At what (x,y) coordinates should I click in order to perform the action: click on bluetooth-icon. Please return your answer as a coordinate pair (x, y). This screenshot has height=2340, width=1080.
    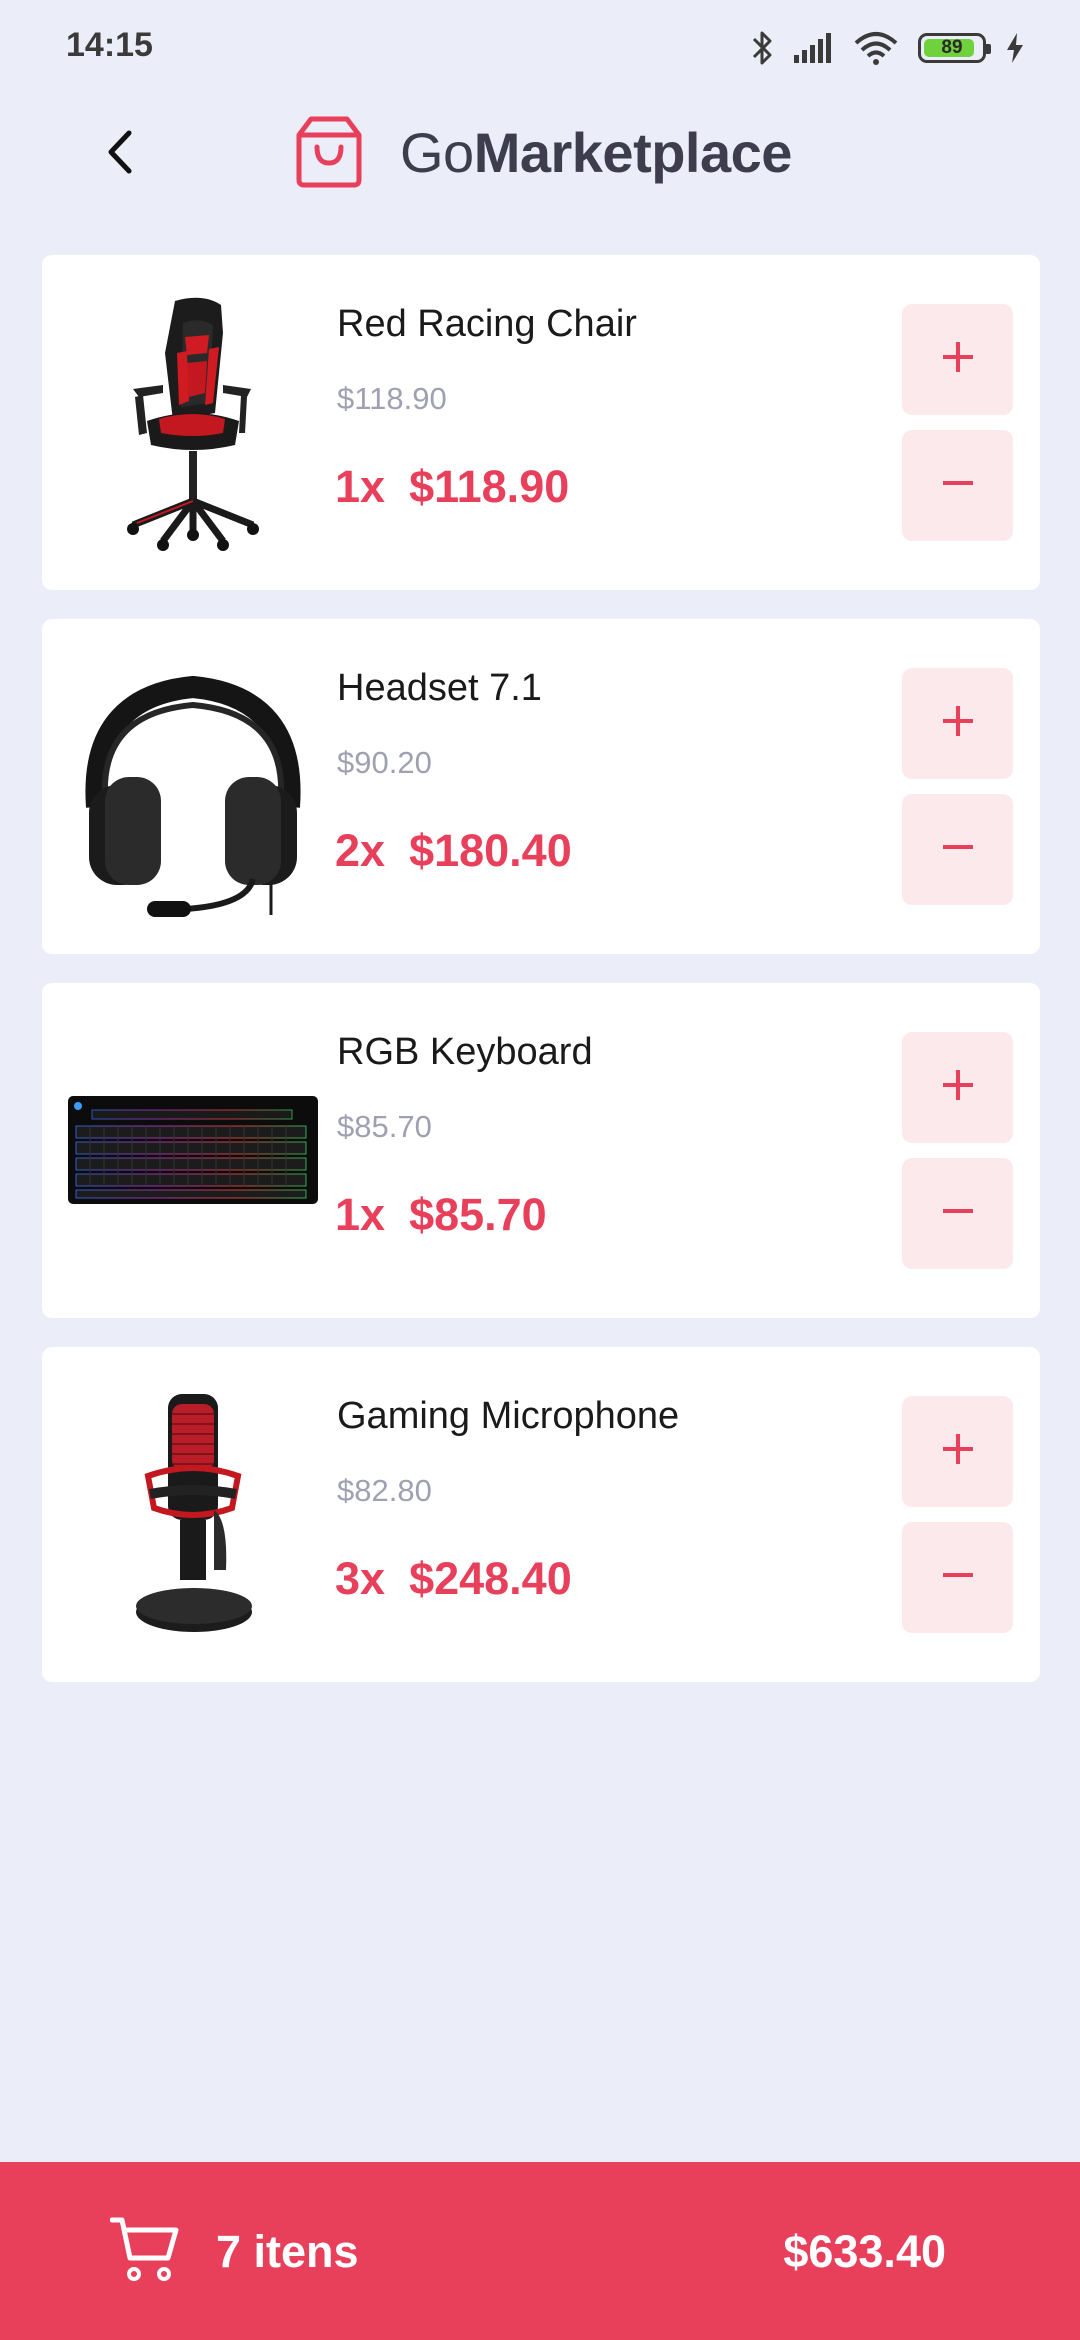
    Looking at the image, I should click on (763, 48).